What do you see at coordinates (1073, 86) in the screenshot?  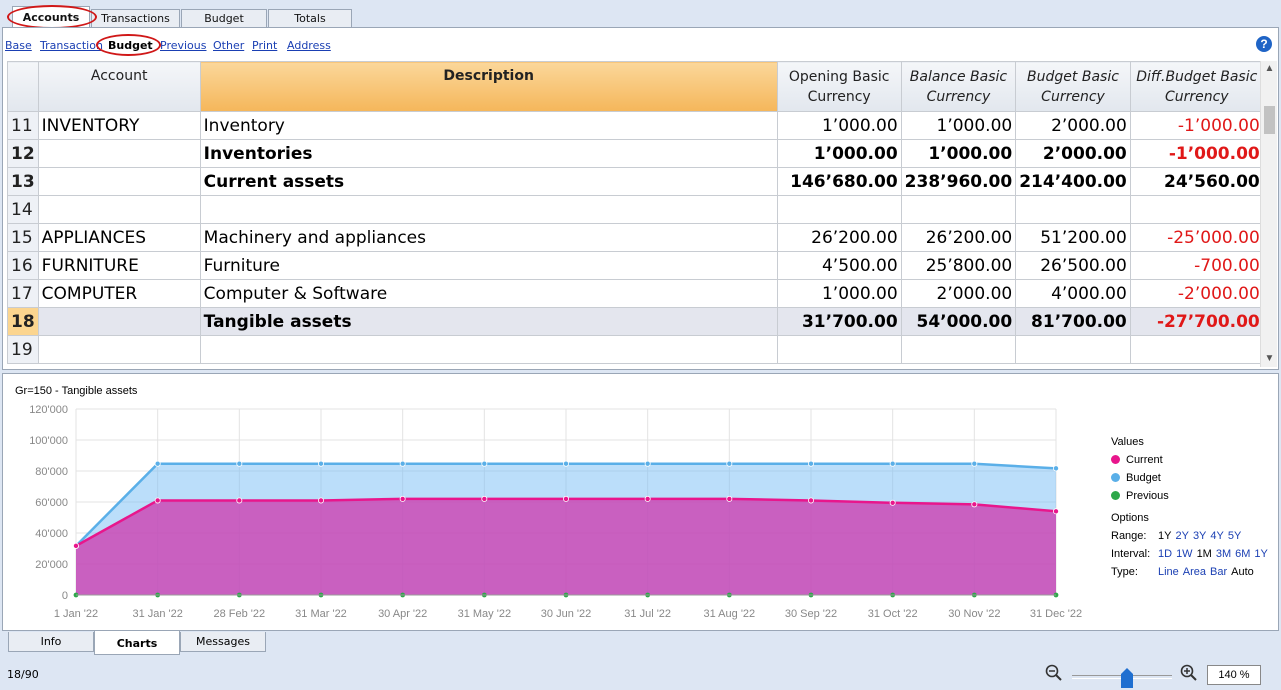 I see `column-header-budget: Budget Basic Currency` at bounding box center [1073, 86].